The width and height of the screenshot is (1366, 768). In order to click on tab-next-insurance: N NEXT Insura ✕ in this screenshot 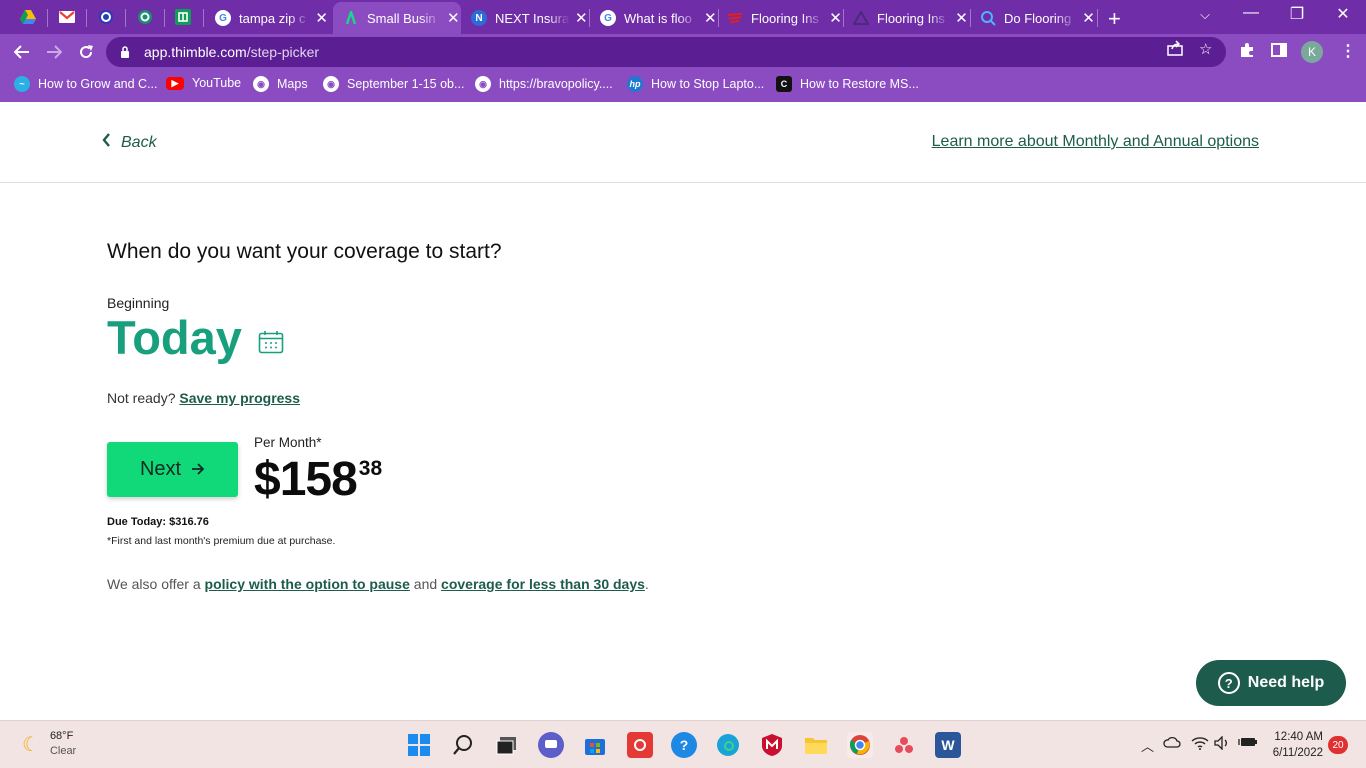, I will do `click(525, 18)`.